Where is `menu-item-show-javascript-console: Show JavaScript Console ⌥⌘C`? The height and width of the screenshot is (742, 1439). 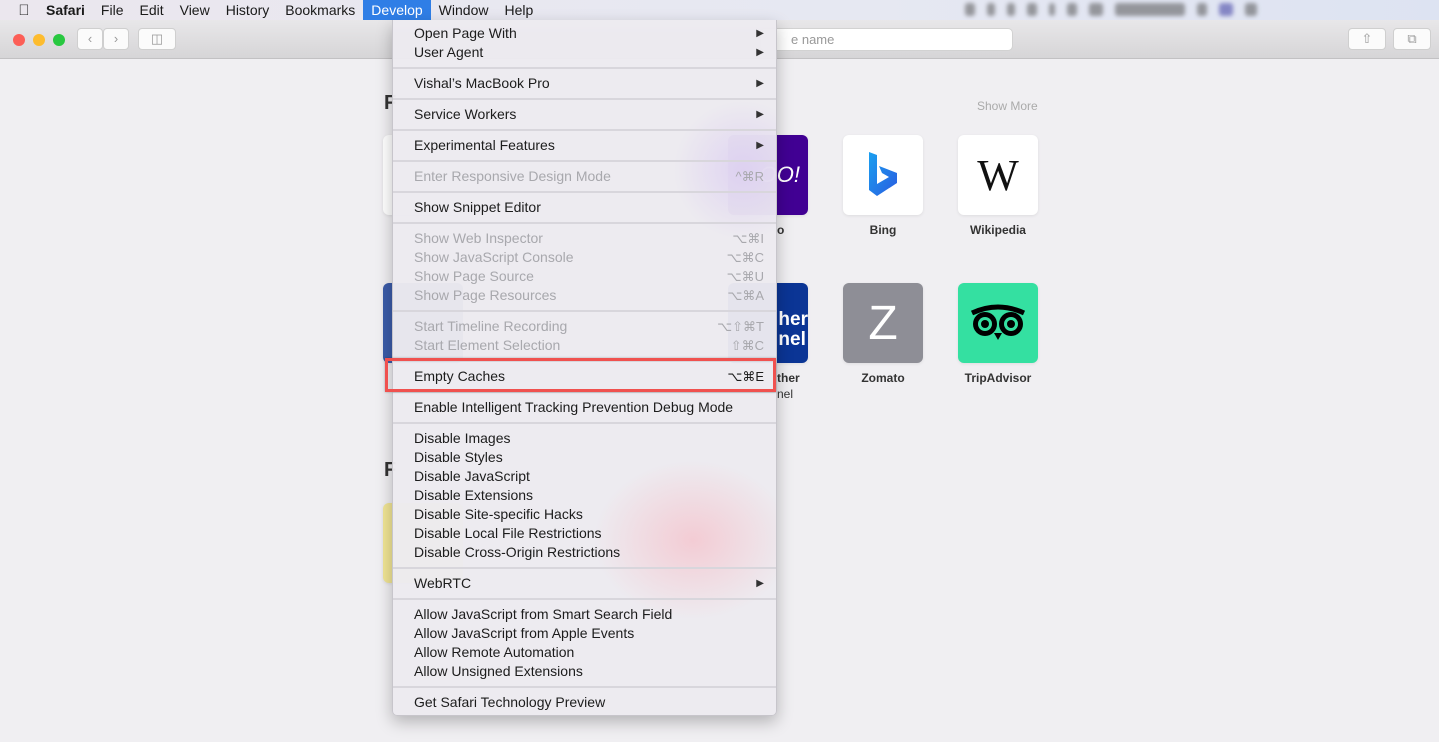
menu-item-show-javascript-console: Show JavaScript Console ⌥⌘C is located at coordinates (584, 257).